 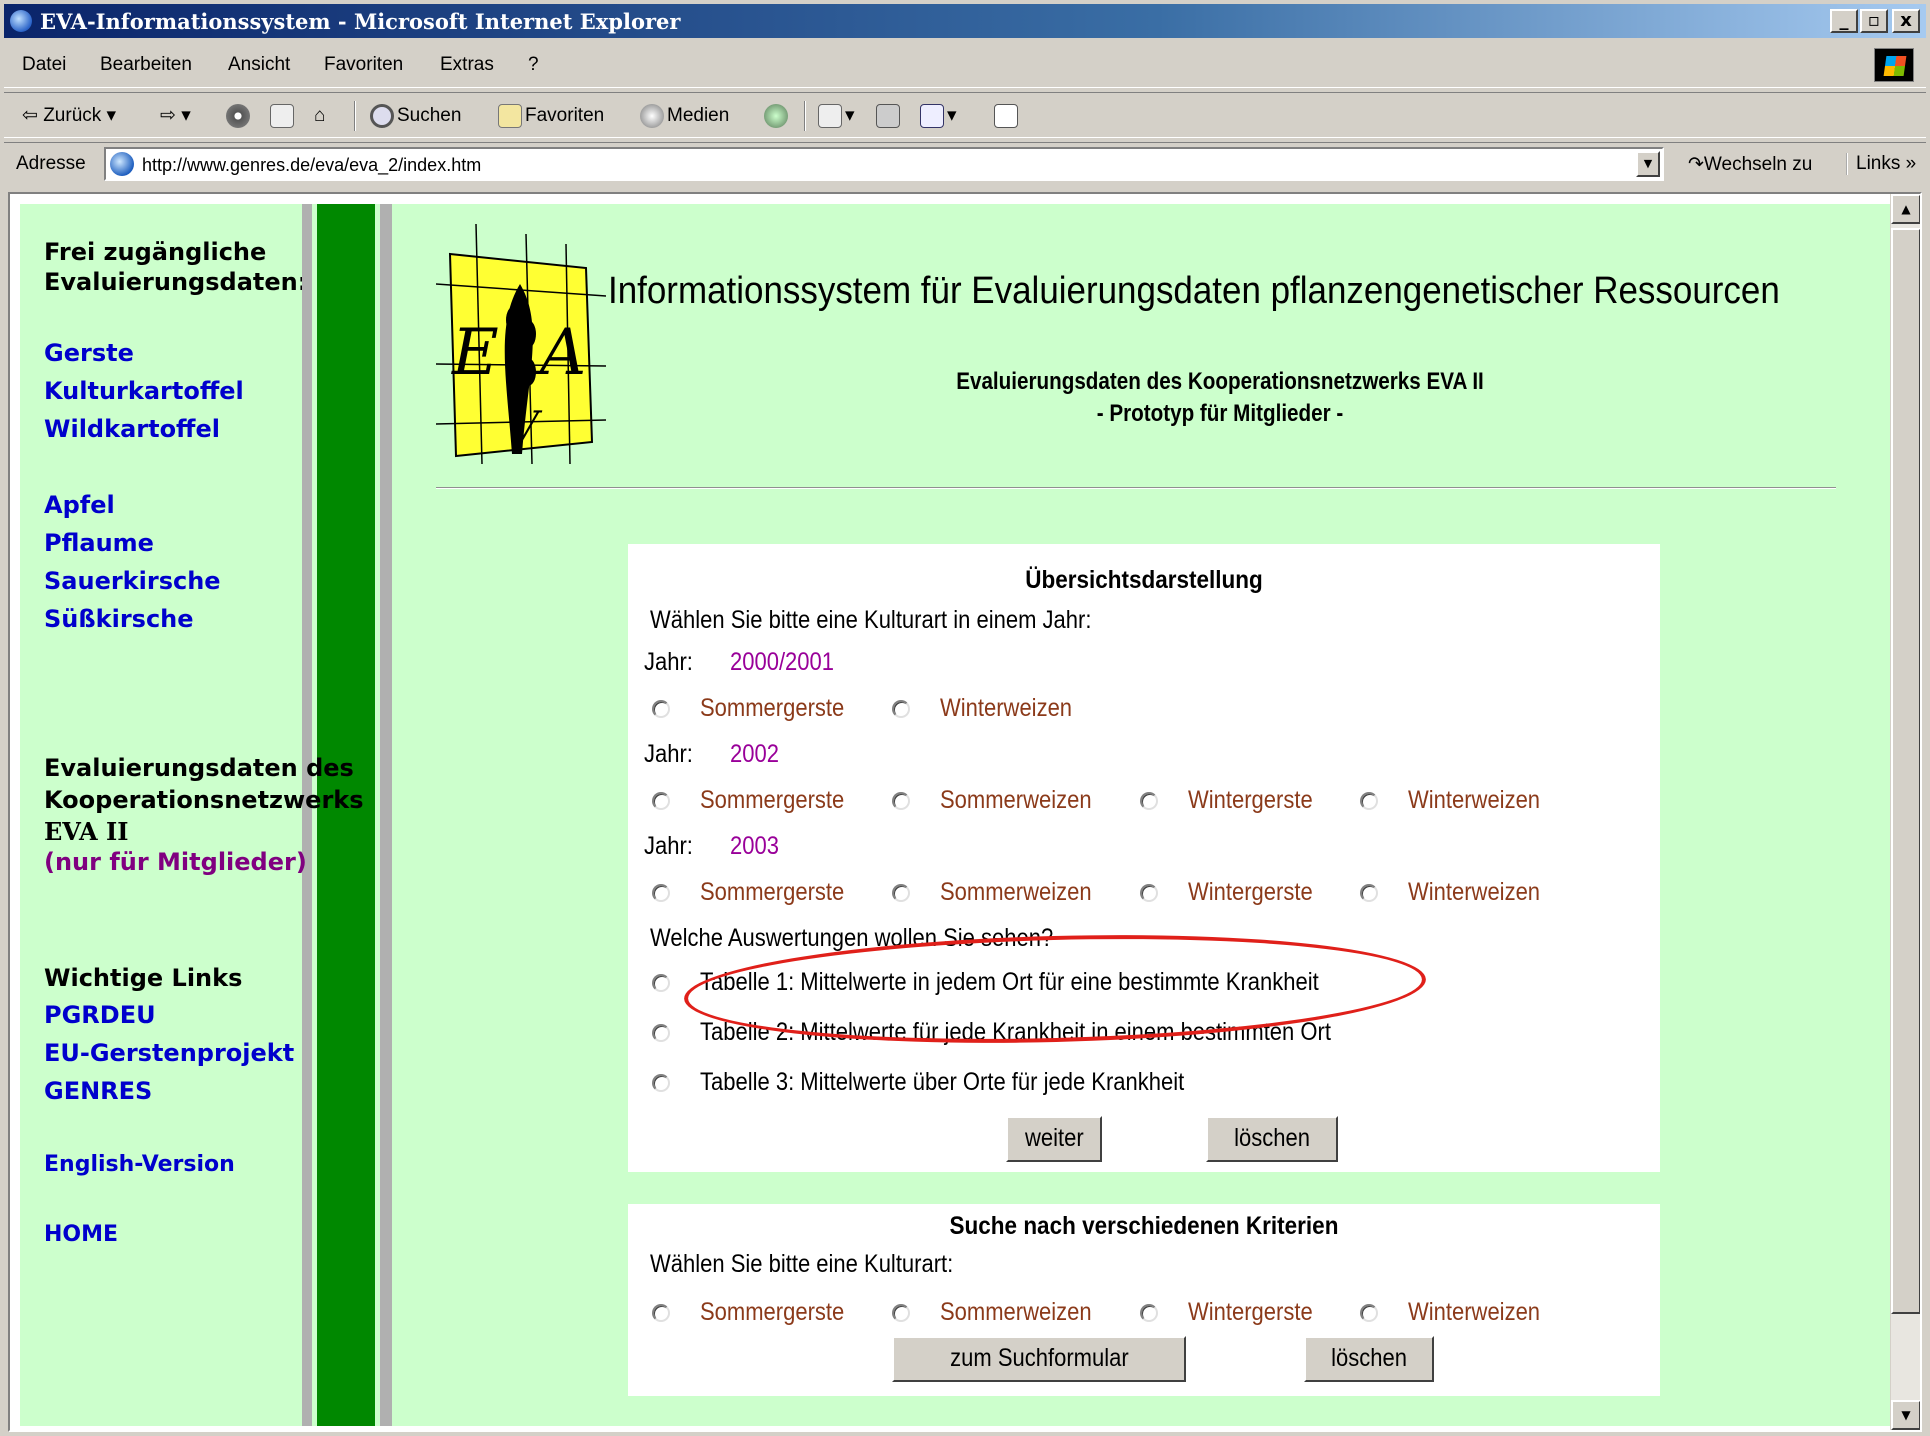 I want to click on vertical-scrollbar: ▲ ▼, so click(x=1905, y=812).